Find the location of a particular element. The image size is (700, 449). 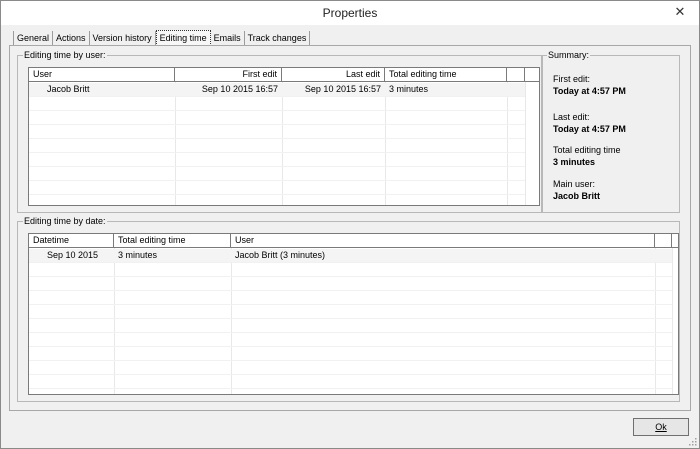

tab-emails: Emails is located at coordinates (227, 38).